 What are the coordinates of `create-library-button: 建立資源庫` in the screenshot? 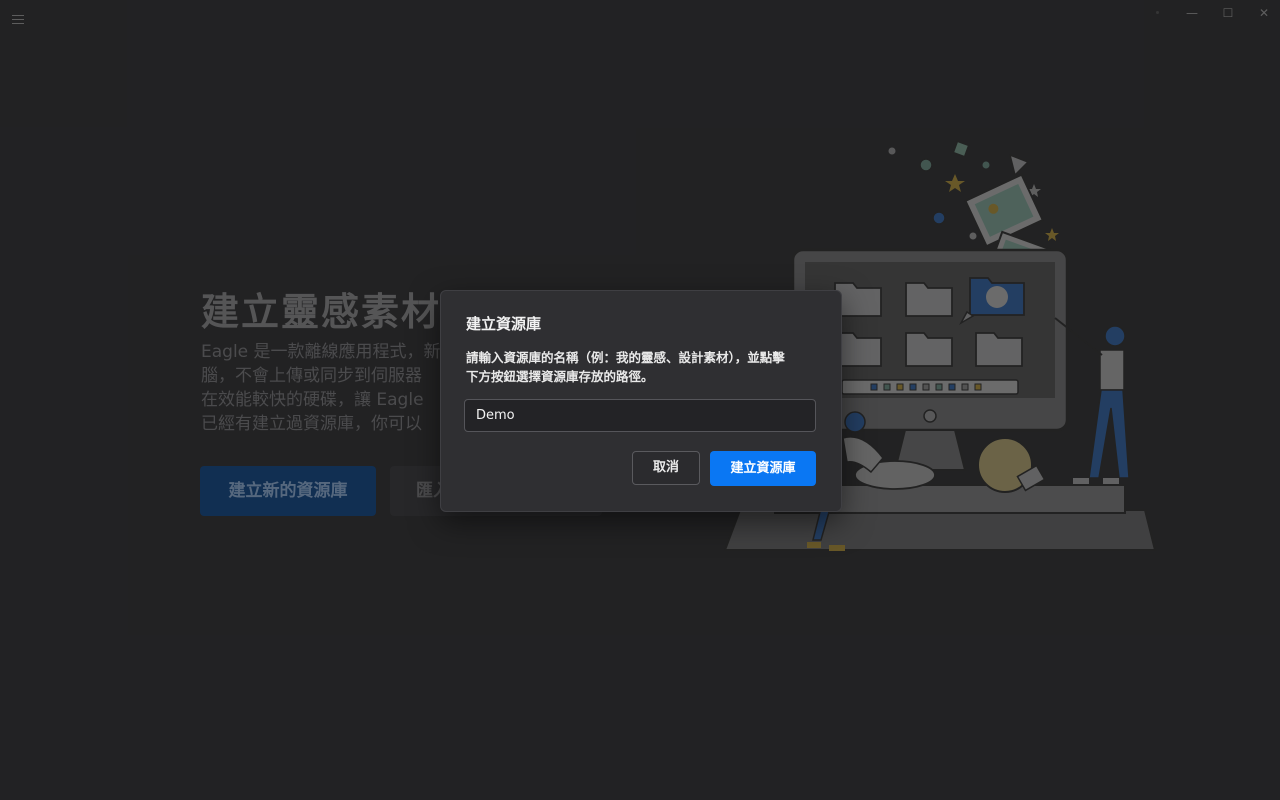 It's located at (763, 468).